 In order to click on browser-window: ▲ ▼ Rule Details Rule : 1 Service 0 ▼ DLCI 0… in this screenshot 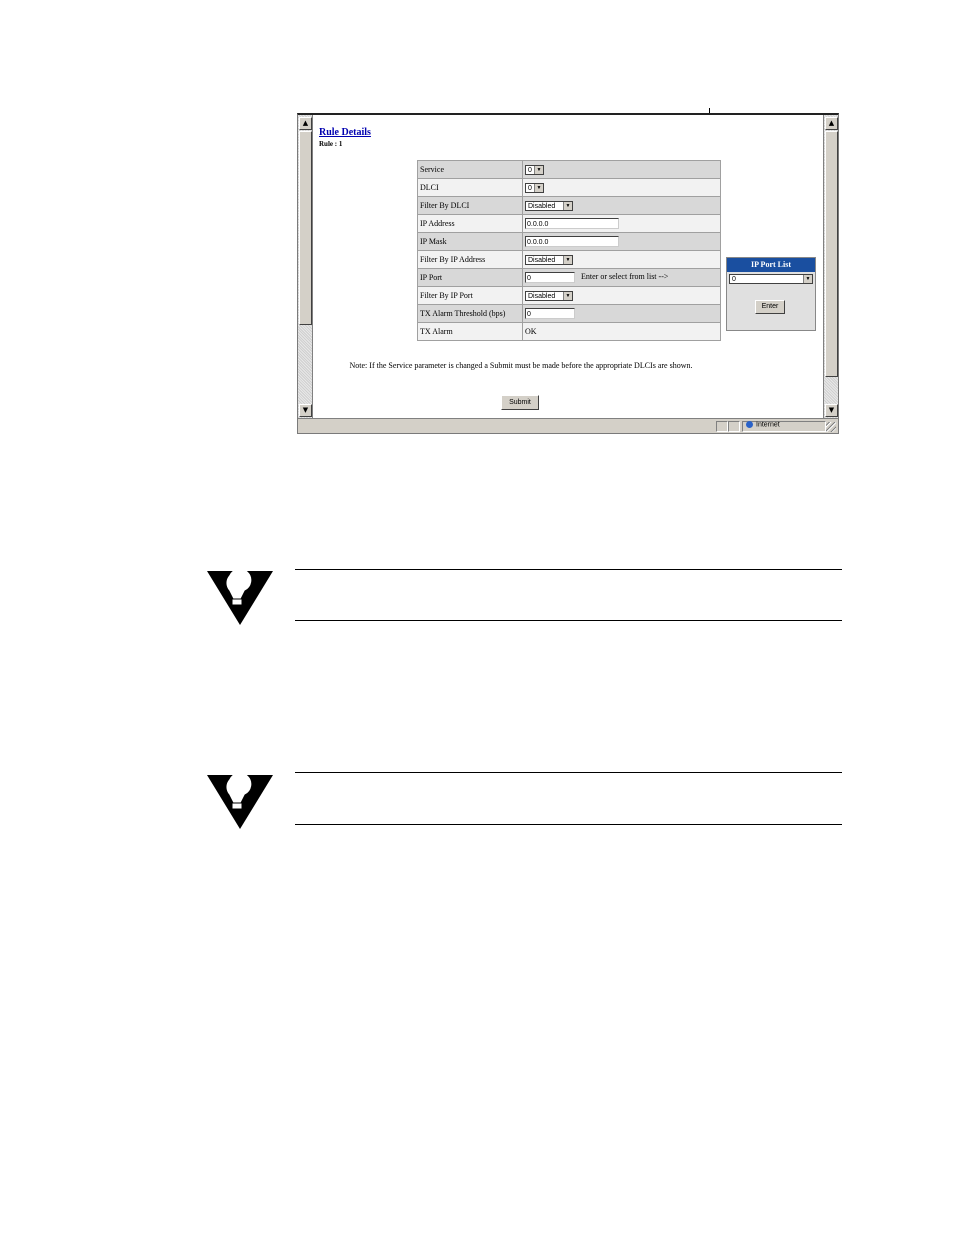, I will do `click(568, 273)`.